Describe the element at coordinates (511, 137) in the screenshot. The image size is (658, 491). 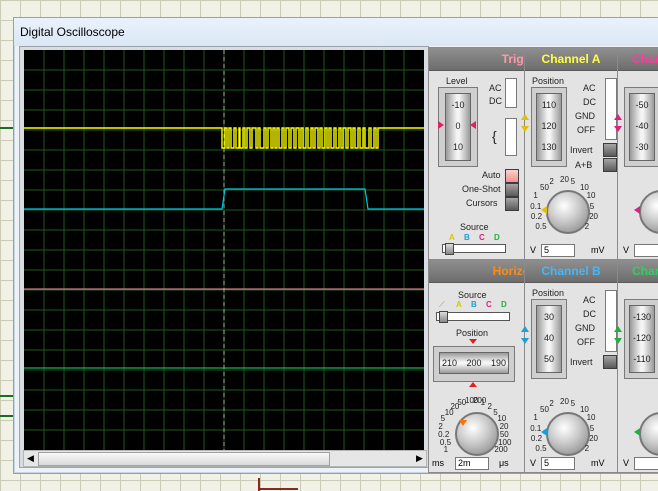
I see `edge-switch` at that location.